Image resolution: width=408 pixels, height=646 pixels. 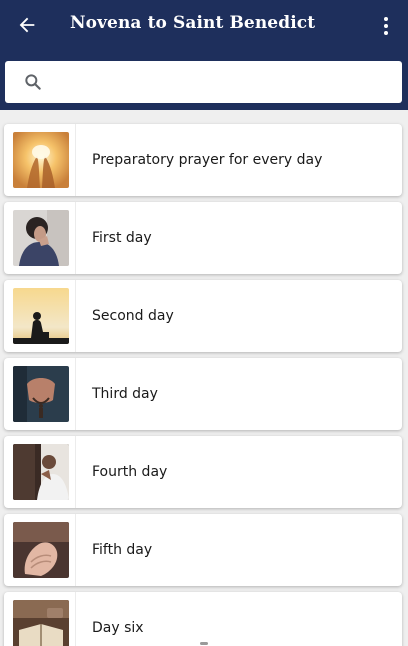 What do you see at coordinates (203, 550) in the screenshot?
I see `list-item: Fifth day` at bounding box center [203, 550].